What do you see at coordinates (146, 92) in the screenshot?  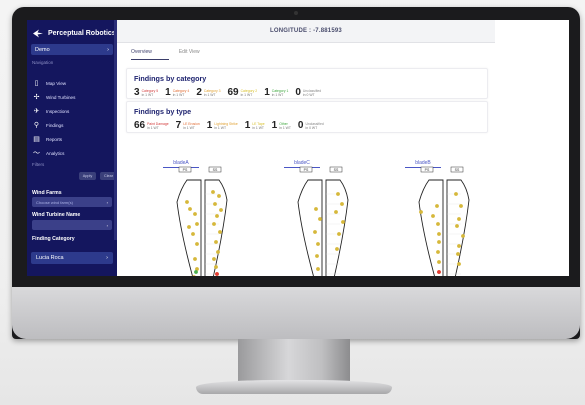 I see `stat-item: 3 Category 5 in 1 WT` at bounding box center [146, 92].